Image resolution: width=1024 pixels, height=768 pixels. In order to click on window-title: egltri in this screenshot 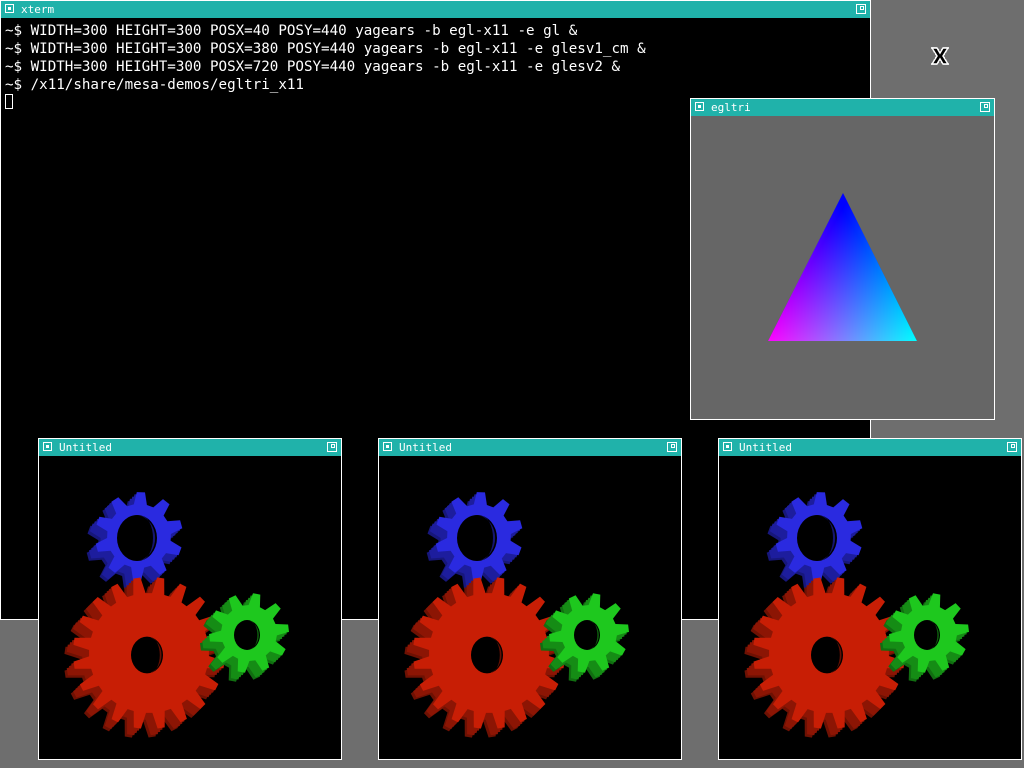, I will do `click(731, 107)`.